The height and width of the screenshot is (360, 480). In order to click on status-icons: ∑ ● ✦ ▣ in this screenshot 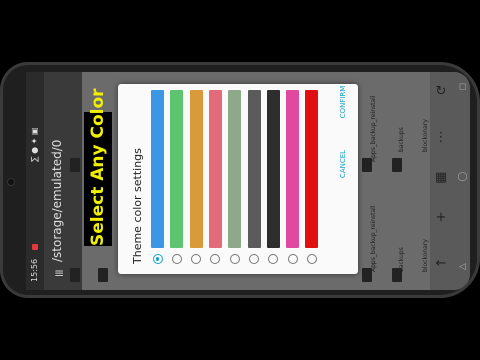, I will do `click(34, 144)`.